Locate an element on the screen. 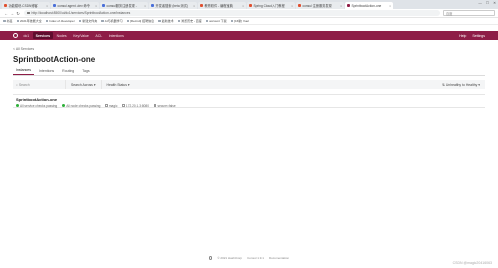 This screenshot has width=498, height=268. bookmark-label: 最新技术 is located at coordinates (167, 21).